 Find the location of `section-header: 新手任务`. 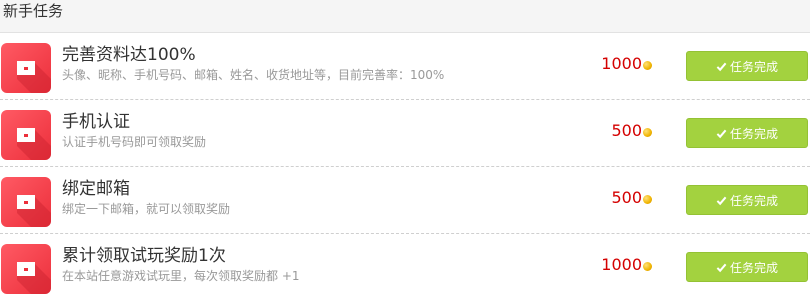

section-header: 新手任务 is located at coordinates (405, 16).